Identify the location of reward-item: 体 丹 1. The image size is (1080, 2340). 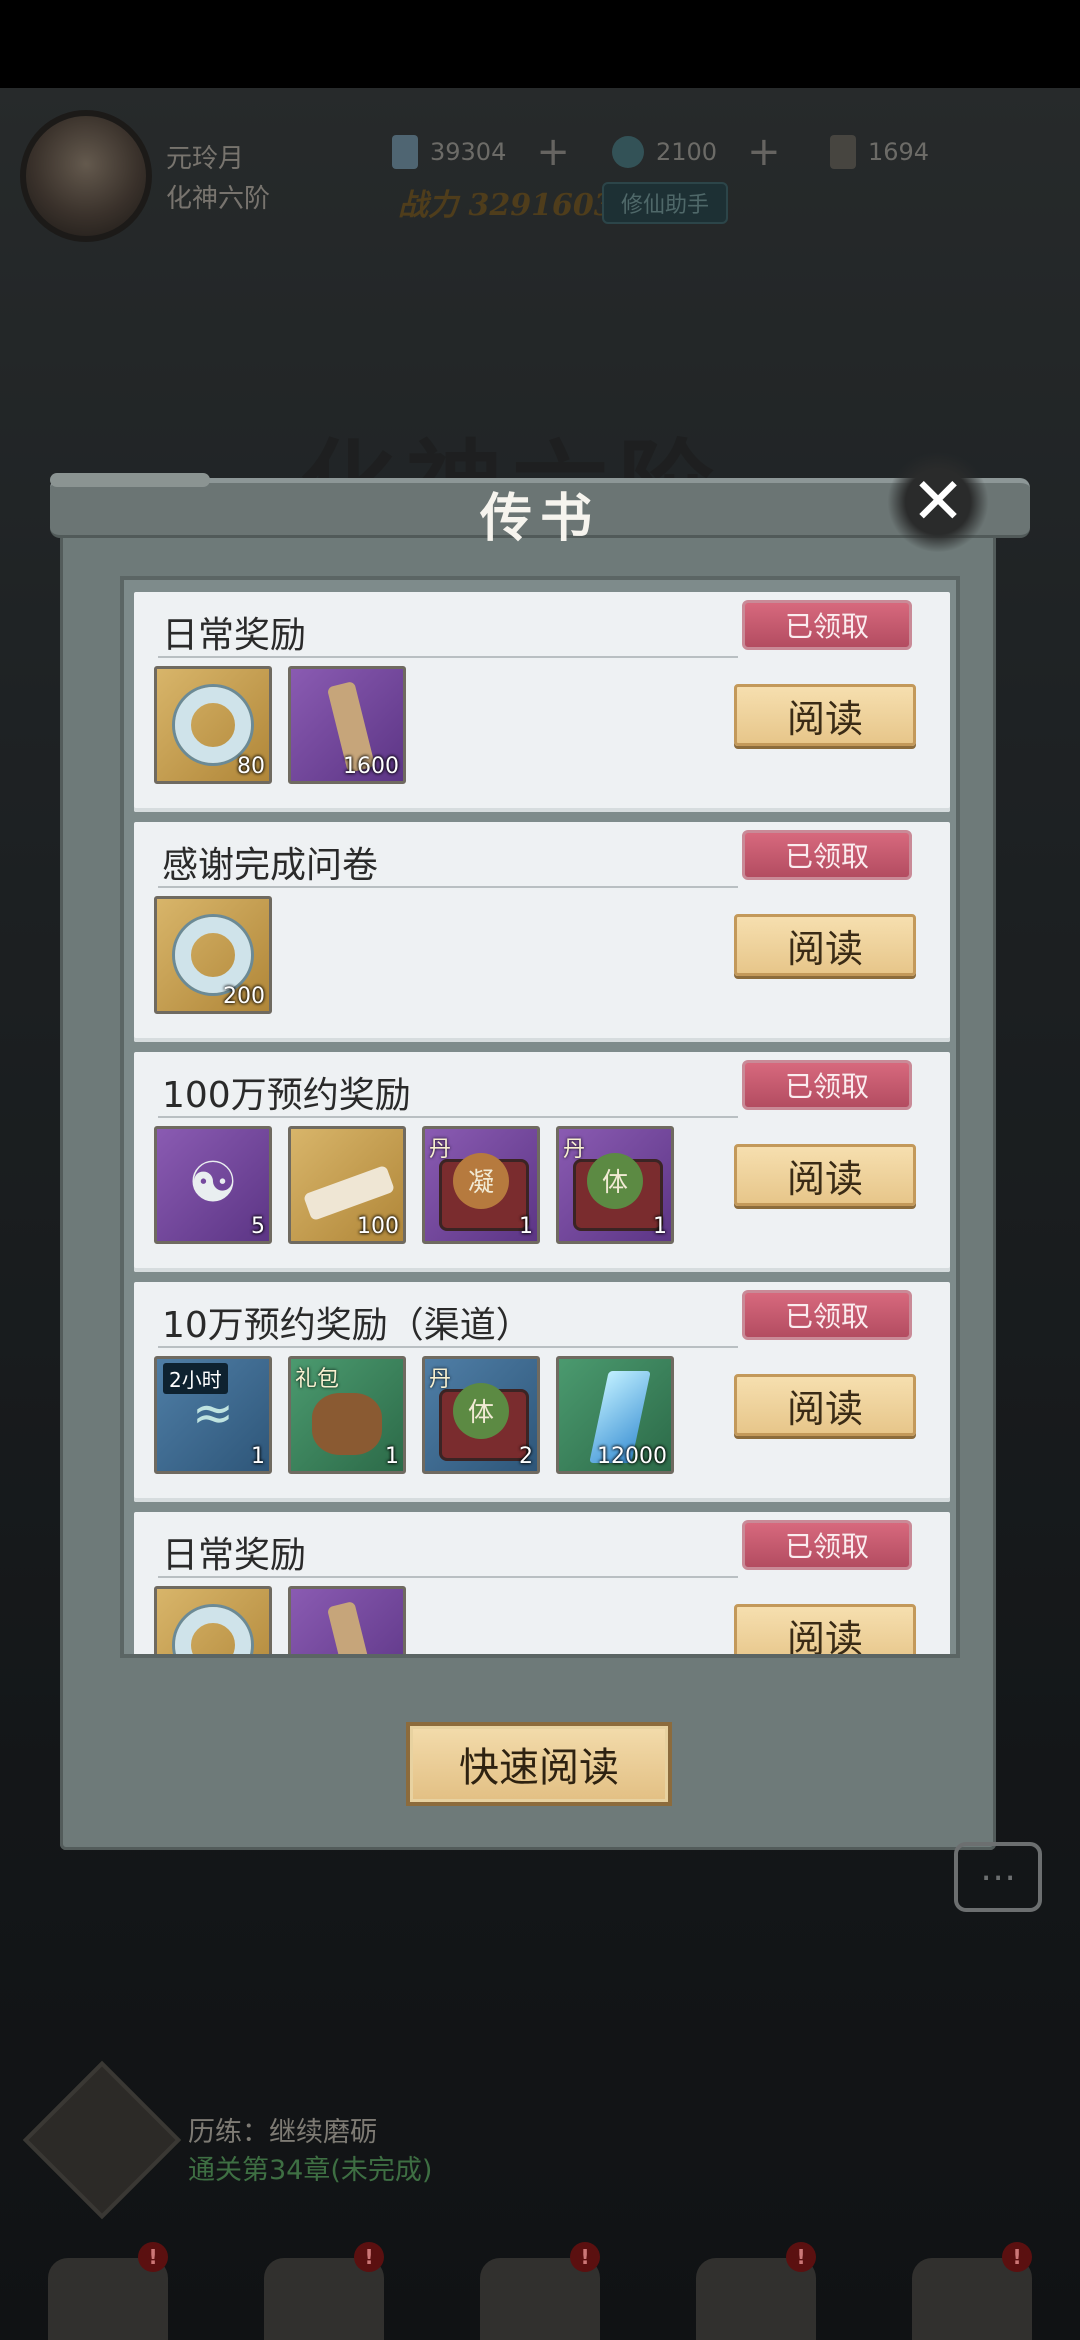
(615, 1185).